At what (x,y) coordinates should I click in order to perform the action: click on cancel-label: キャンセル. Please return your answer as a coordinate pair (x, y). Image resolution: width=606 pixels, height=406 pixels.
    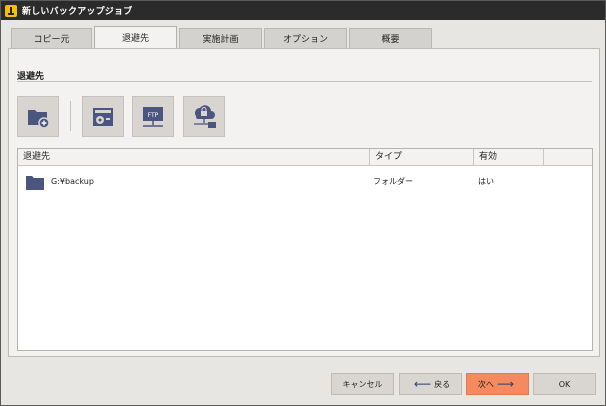
    Looking at the image, I should click on (362, 384).